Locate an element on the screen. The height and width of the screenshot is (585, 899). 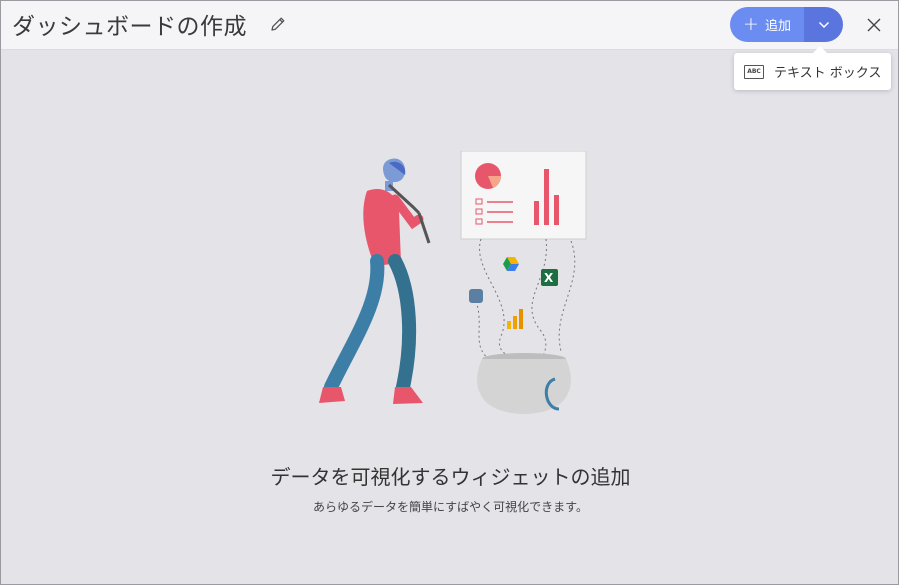
close-icon is located at coordinates (874, 25).